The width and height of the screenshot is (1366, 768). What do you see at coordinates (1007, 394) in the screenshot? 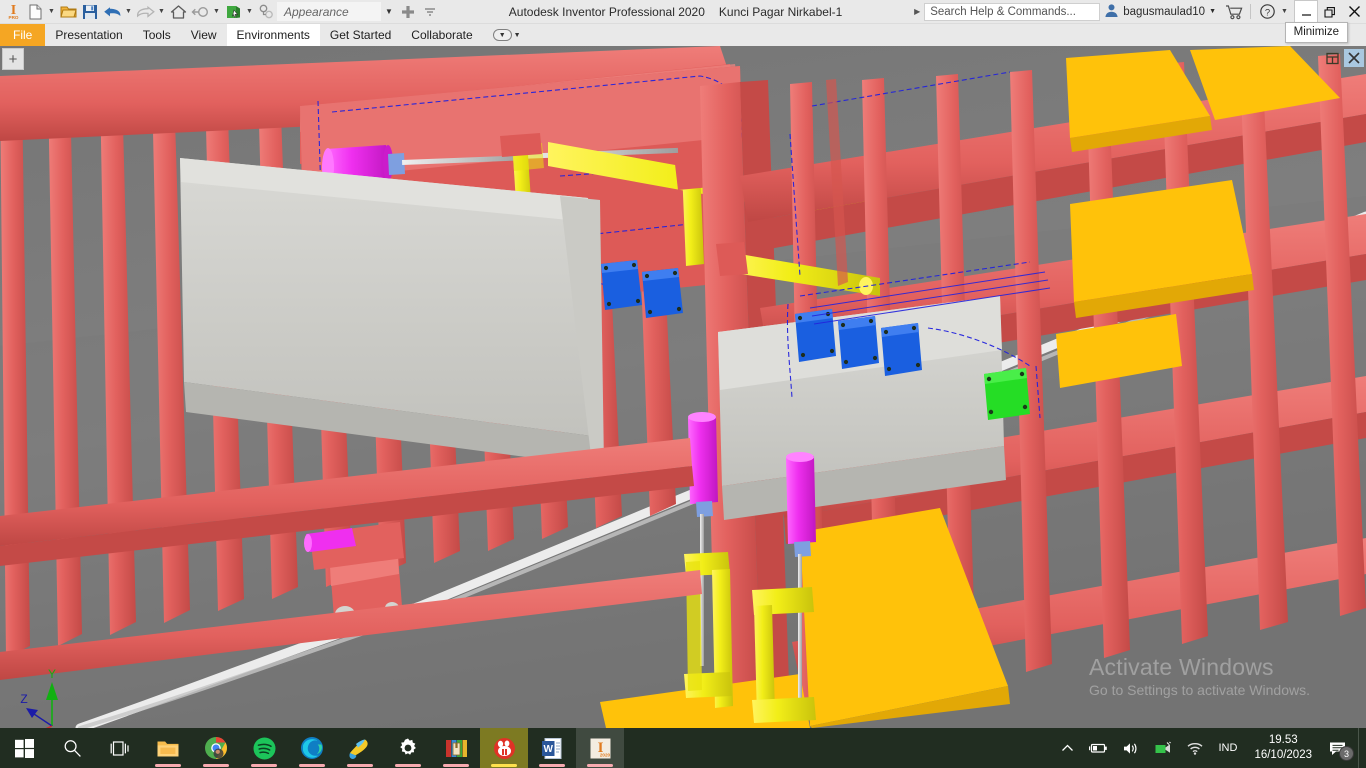
I see `pcb-module-green-right` at bounding box center [1007, 394].